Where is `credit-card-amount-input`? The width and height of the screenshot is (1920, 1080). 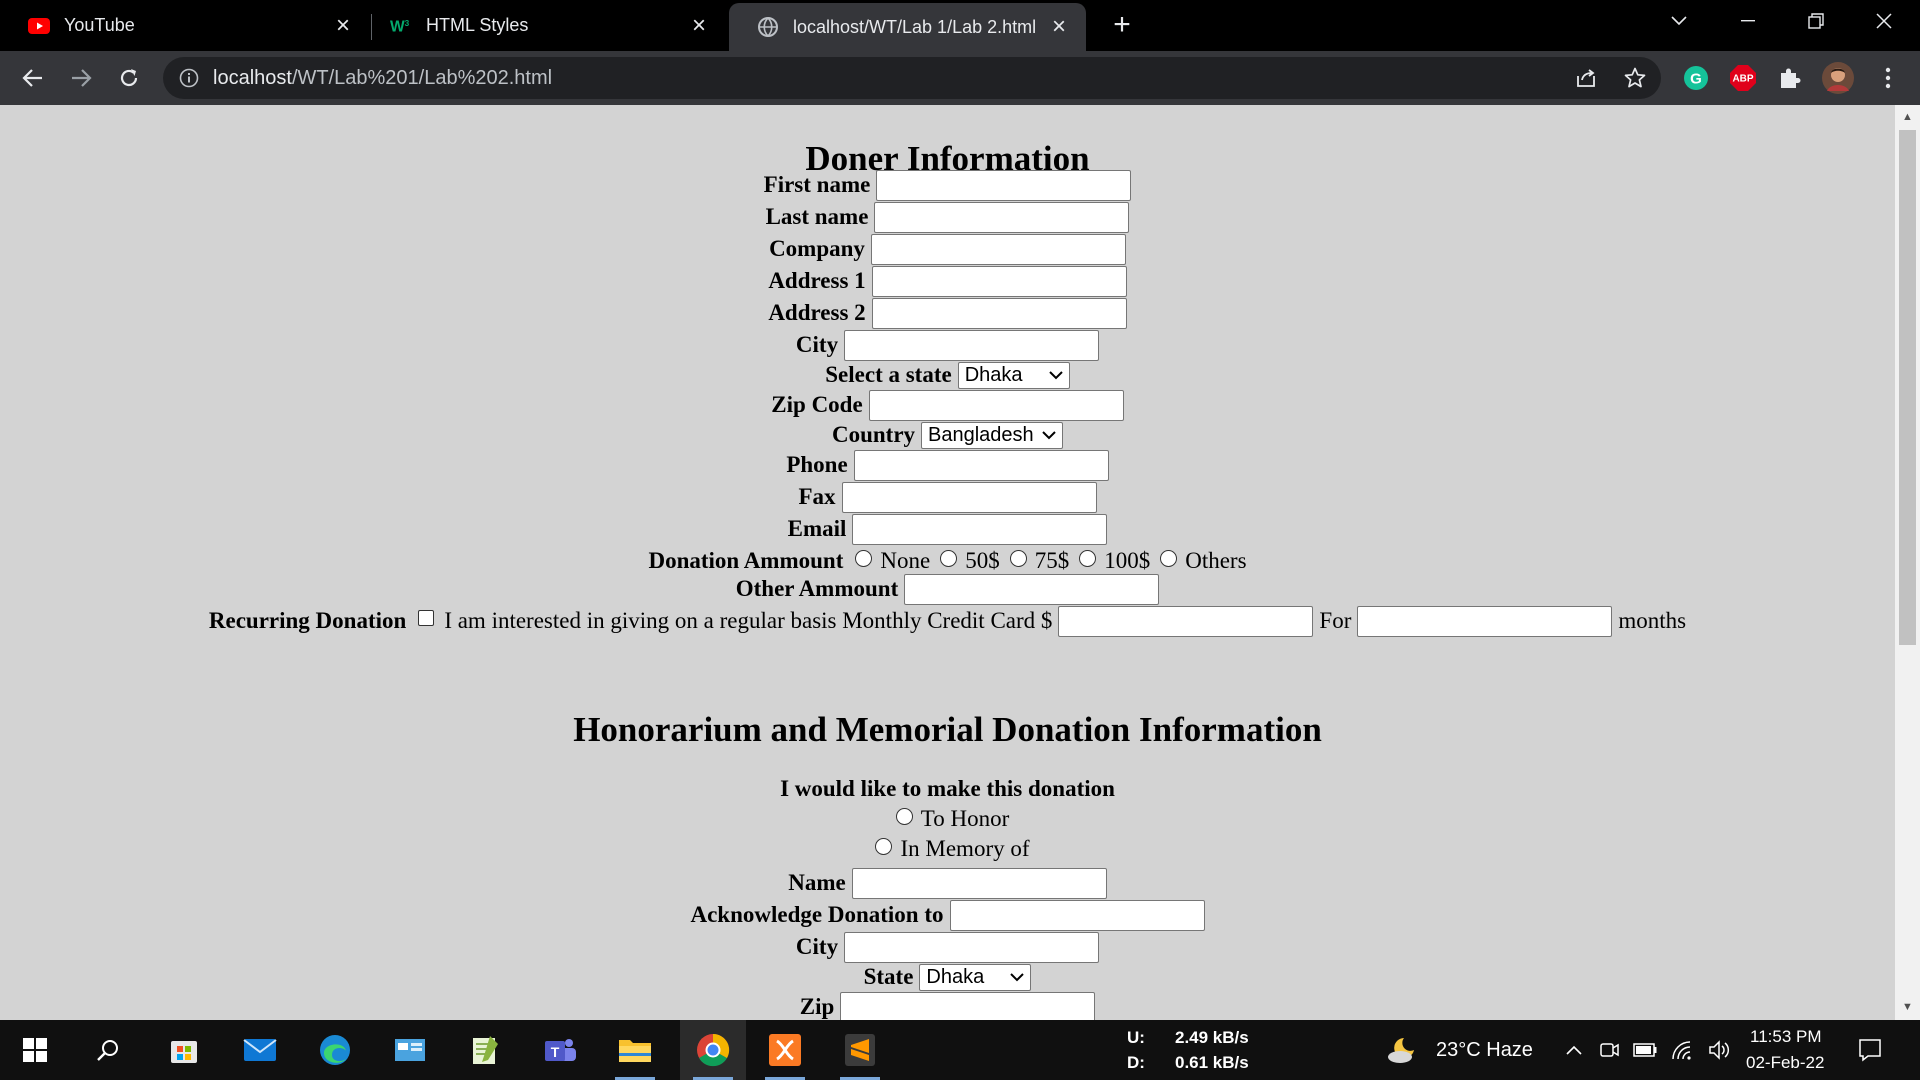 credit-card-amount-input is located at coordinates (1186, 621).